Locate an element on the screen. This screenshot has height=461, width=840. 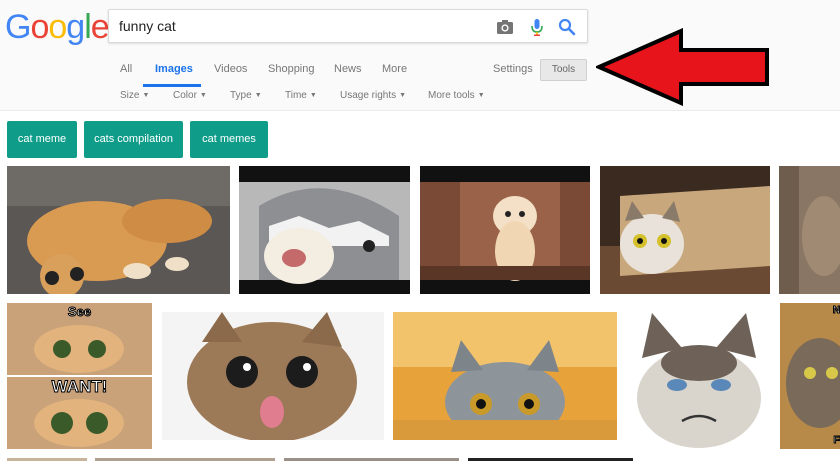
meme-caption-fun: FUN is located at coordinates (836, 441).